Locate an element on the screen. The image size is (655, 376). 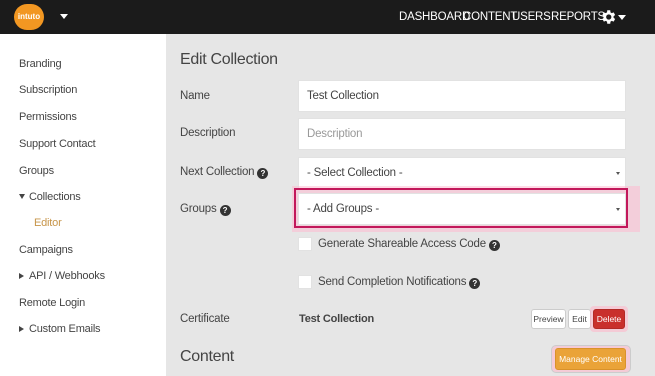
intuto-logo: intuto is located at coordinates (29, 17).